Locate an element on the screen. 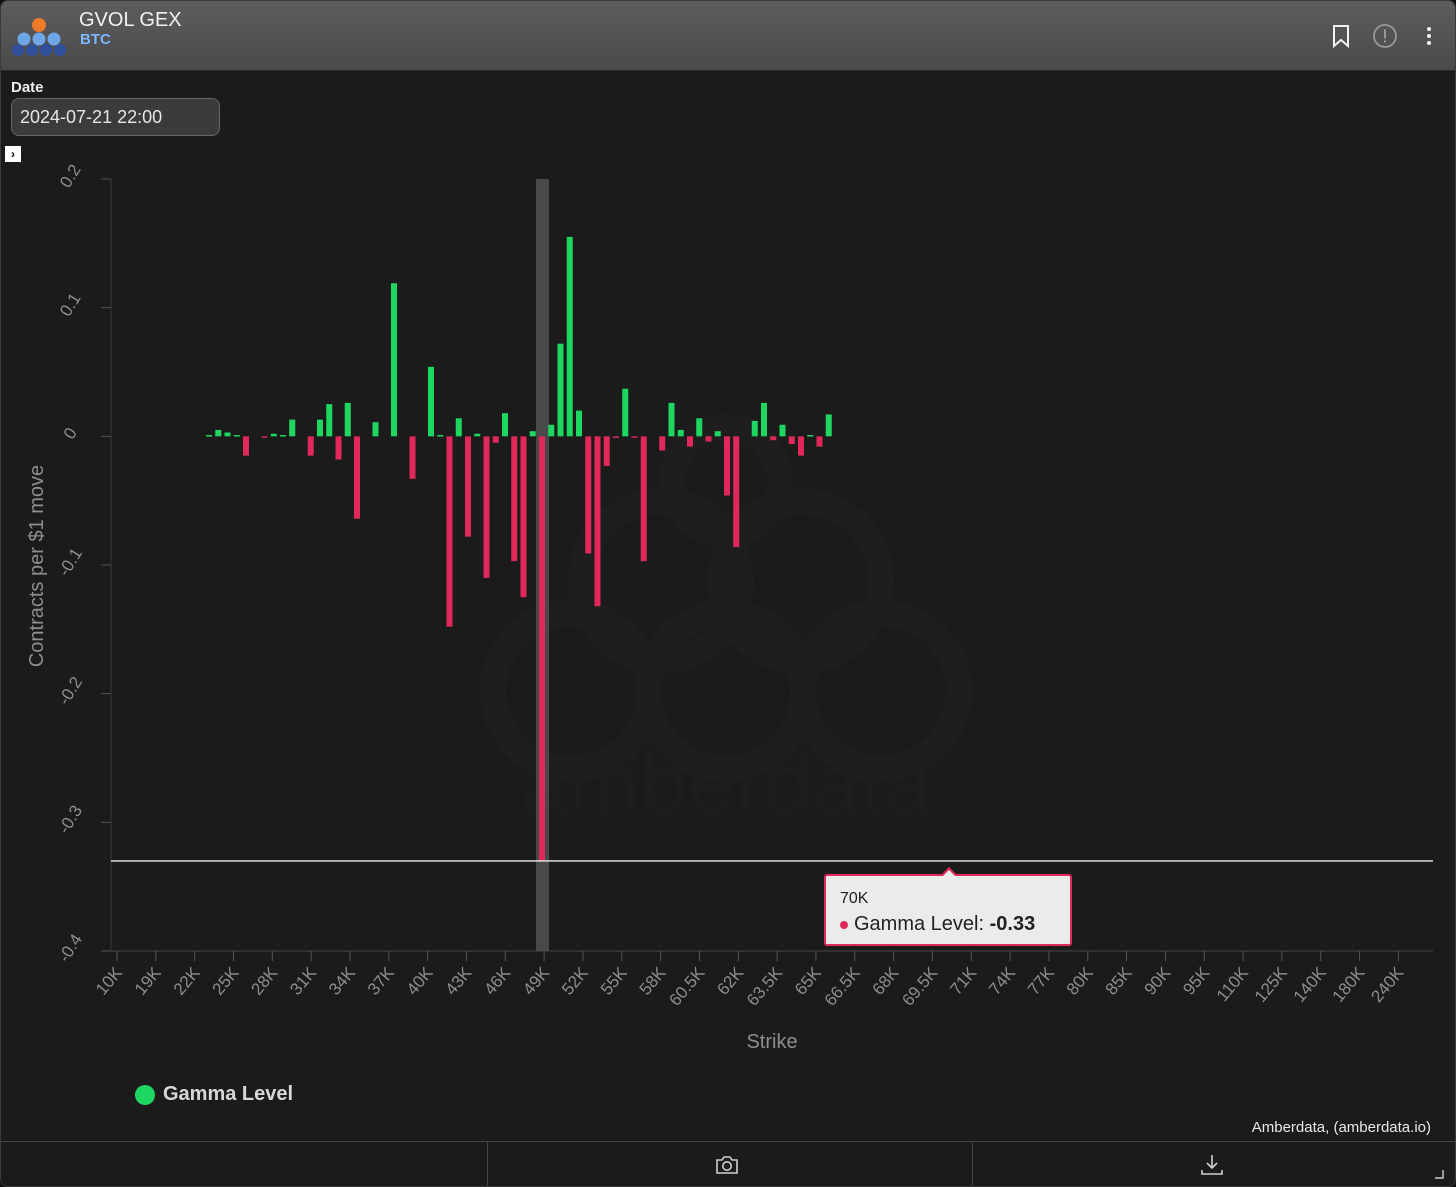 The height and width of the screenshot is (1187, 1456). gvol-logo-icon is located at coordinates (39, 37).